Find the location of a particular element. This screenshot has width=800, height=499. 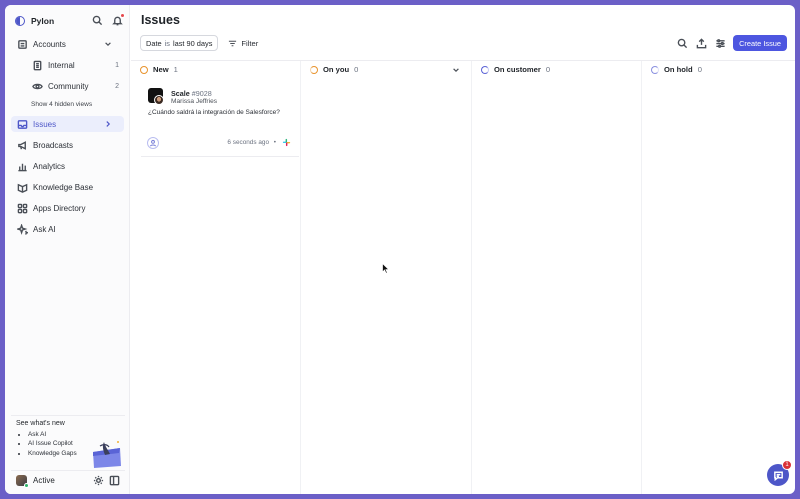

workspace-switcher: Pylon is located at coordinates (34, 21).